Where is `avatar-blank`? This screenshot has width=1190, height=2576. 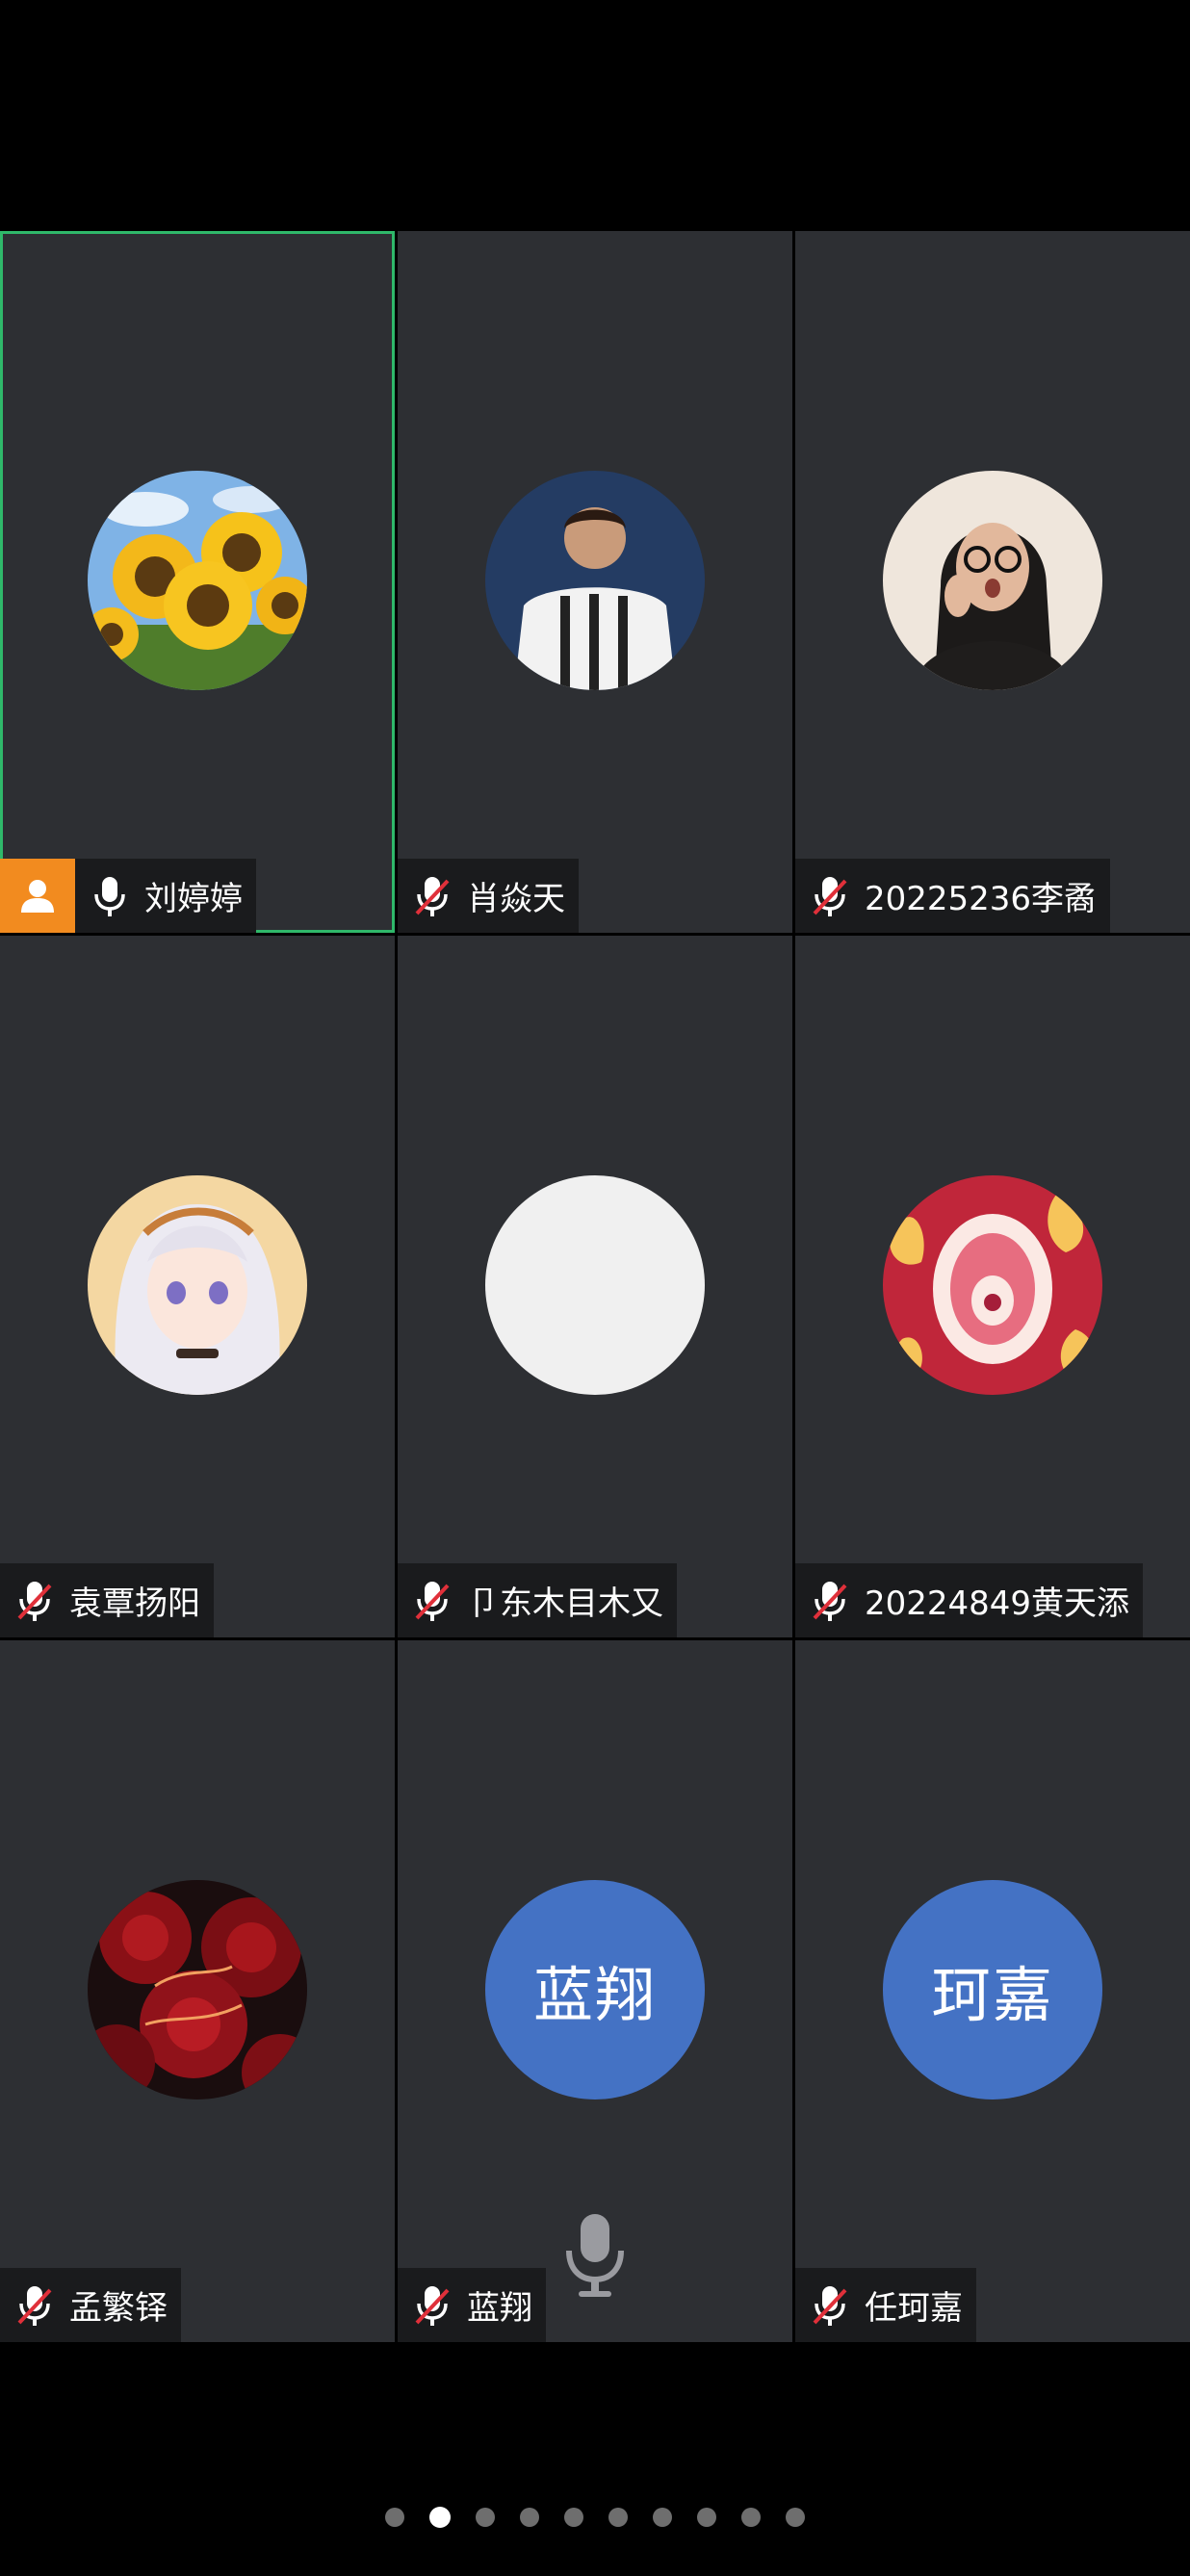
avatar-blank is located at coordinates (595, 1285).